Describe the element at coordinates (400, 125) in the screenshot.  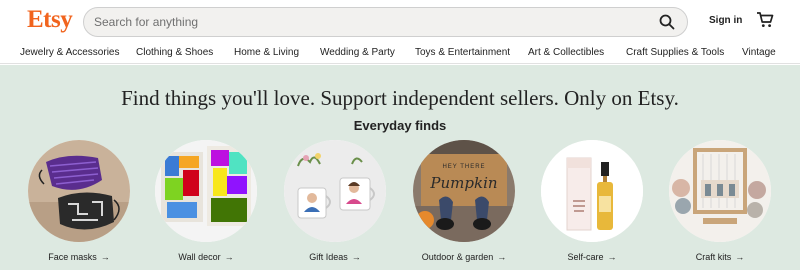
I see `everyday-finds-heading: Everyday finds` at that location.